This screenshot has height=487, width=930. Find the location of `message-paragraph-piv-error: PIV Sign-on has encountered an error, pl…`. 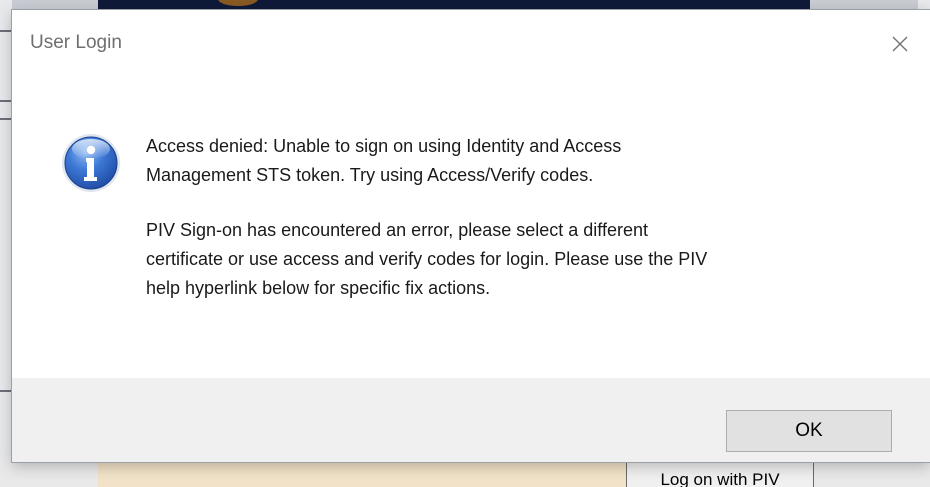

message-paragraph-piv-error: PIV Sign-on has encountered an error, pl… is located at coordinates (427, 259).